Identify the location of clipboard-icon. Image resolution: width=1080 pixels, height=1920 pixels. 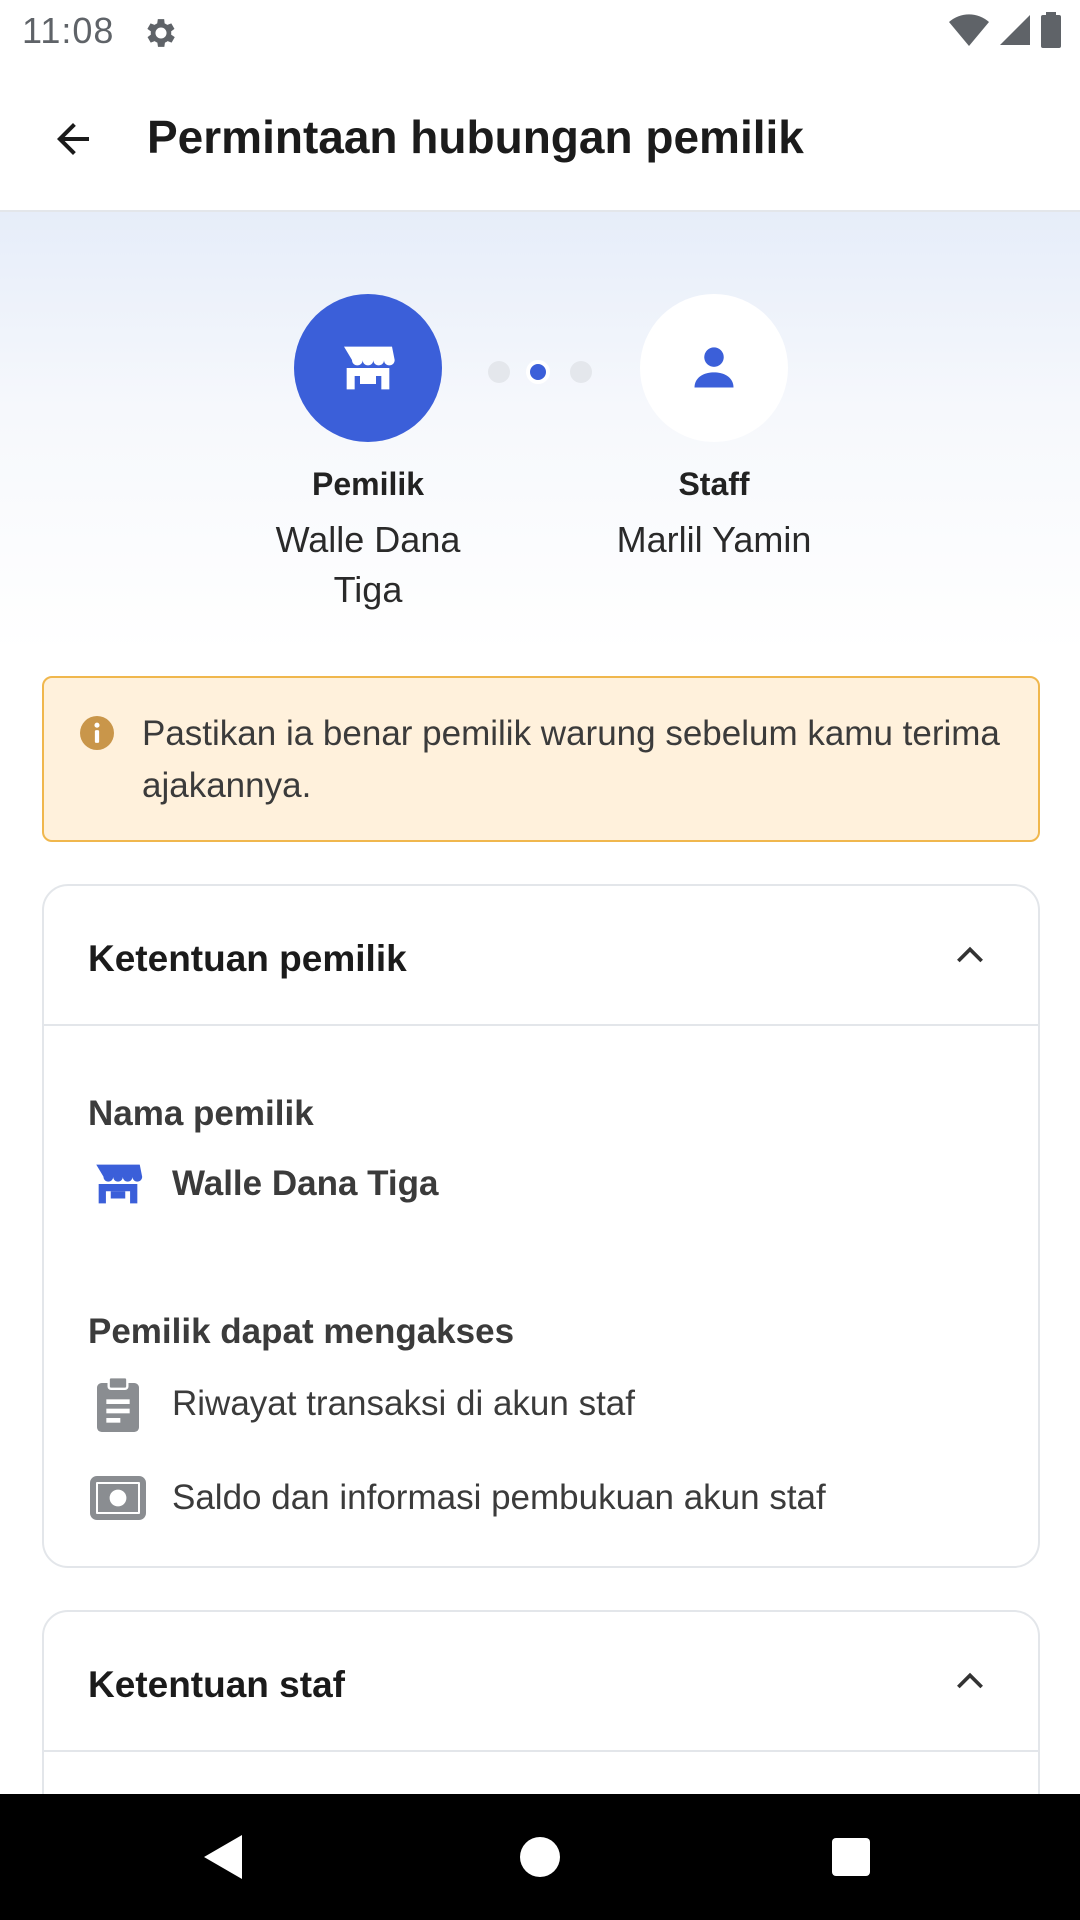
(118, 1404).